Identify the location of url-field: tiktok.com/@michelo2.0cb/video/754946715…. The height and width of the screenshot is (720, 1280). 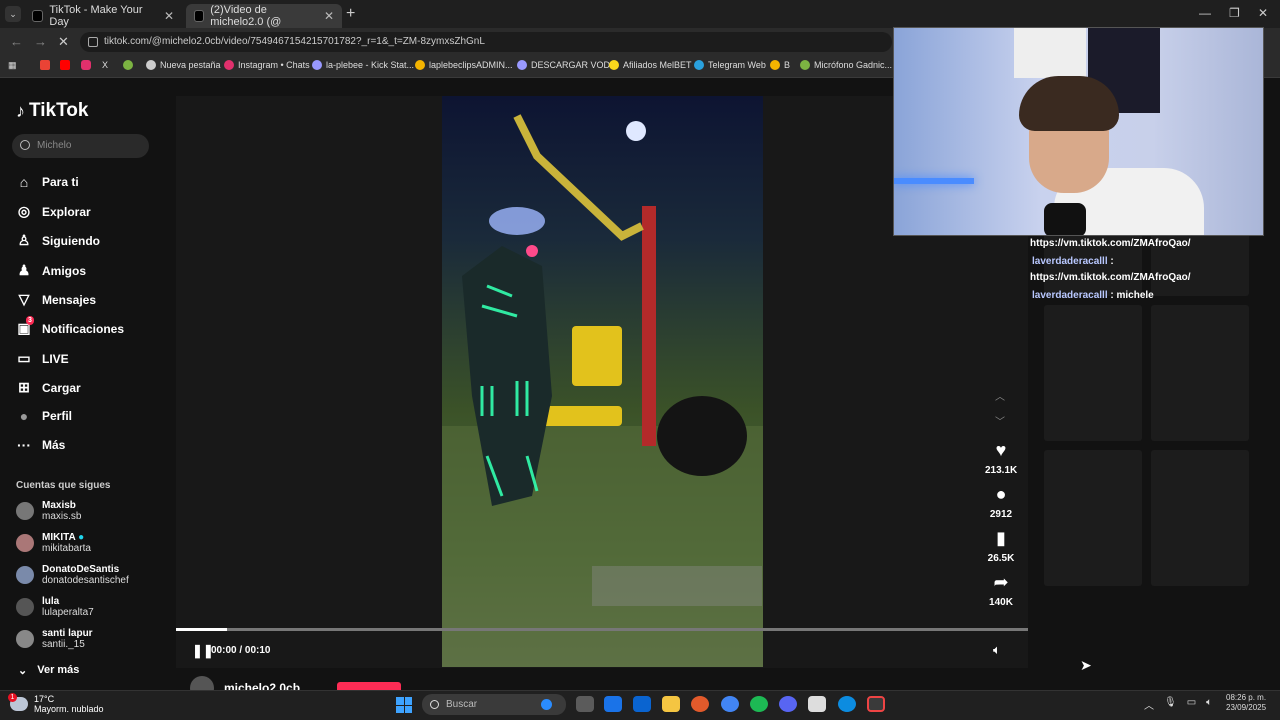
(486, 42).